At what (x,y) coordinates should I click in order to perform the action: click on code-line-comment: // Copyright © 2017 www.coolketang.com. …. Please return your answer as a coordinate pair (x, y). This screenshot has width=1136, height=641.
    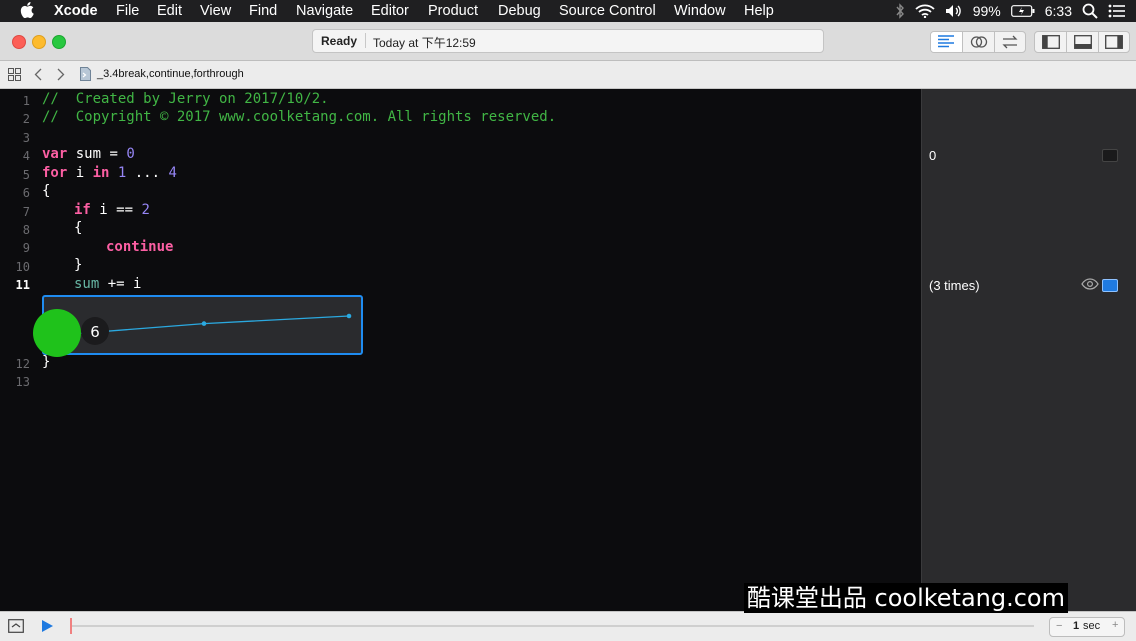
    Looking at the image, I should click on (299, 117).